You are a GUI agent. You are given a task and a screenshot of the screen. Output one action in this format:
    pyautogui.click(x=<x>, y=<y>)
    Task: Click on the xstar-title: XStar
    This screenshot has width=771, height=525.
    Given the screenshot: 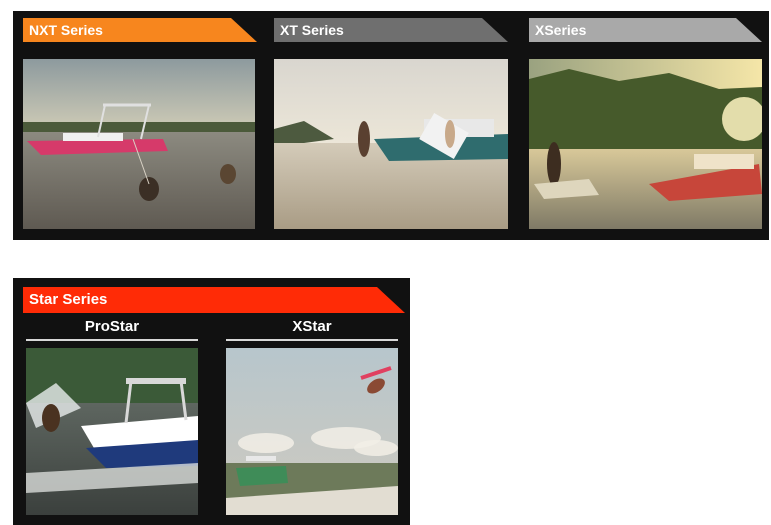 What is the action you would take?
    pyautogui.click(x=312, y=326)
    